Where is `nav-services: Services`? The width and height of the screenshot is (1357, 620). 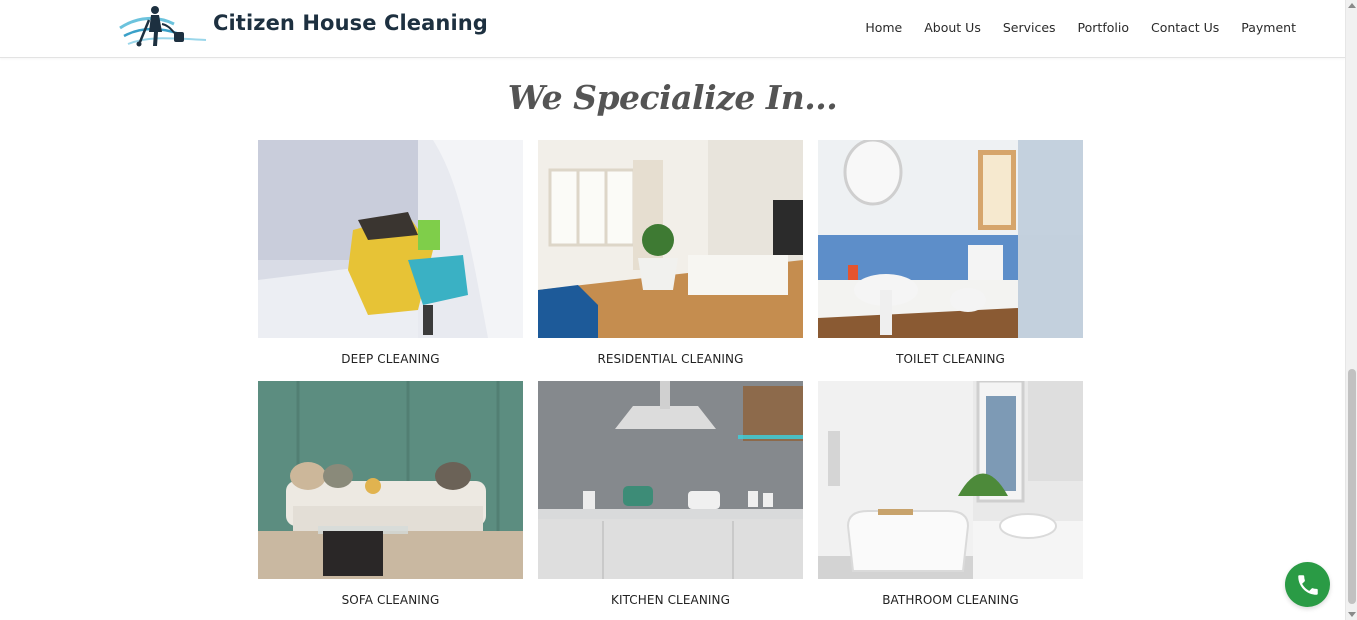
nav-services: Services is located at coordinates (1029, 27).